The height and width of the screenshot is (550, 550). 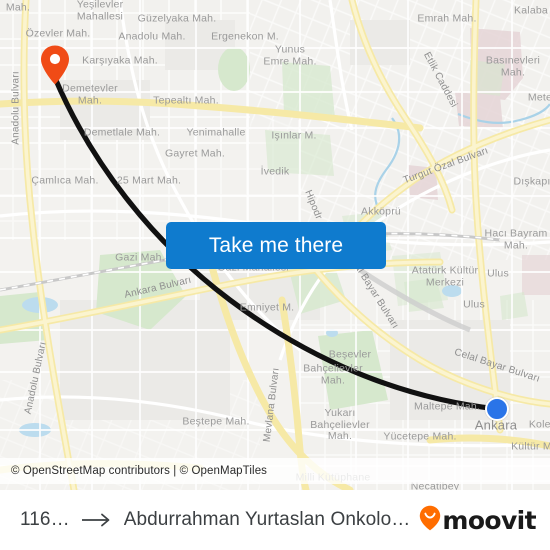 I want to click on take-me-there-button: Take me there, so click(x=276, y=245).